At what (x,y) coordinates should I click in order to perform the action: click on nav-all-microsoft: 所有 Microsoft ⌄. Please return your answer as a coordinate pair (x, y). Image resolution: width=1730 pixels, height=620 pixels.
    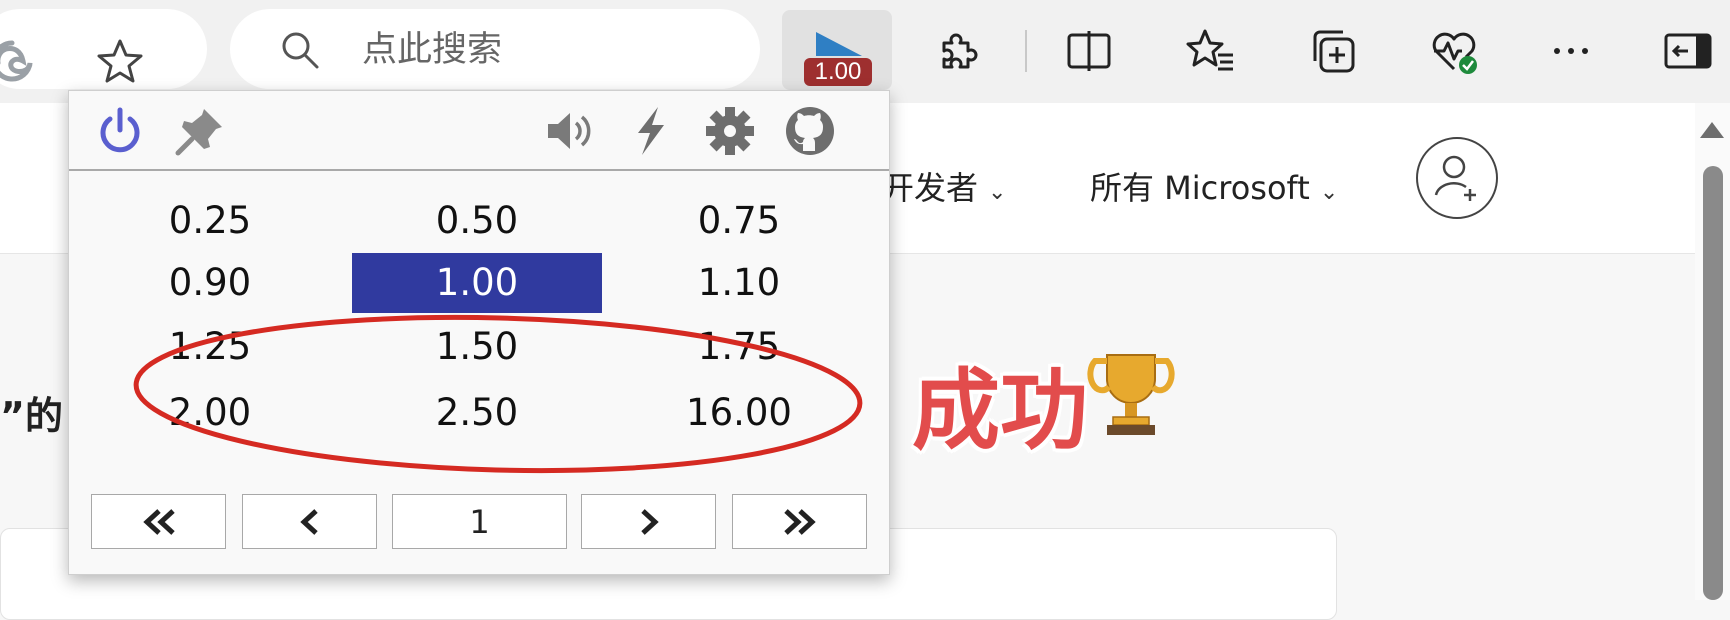
    Looking at the image, I should click on (1214, 186).